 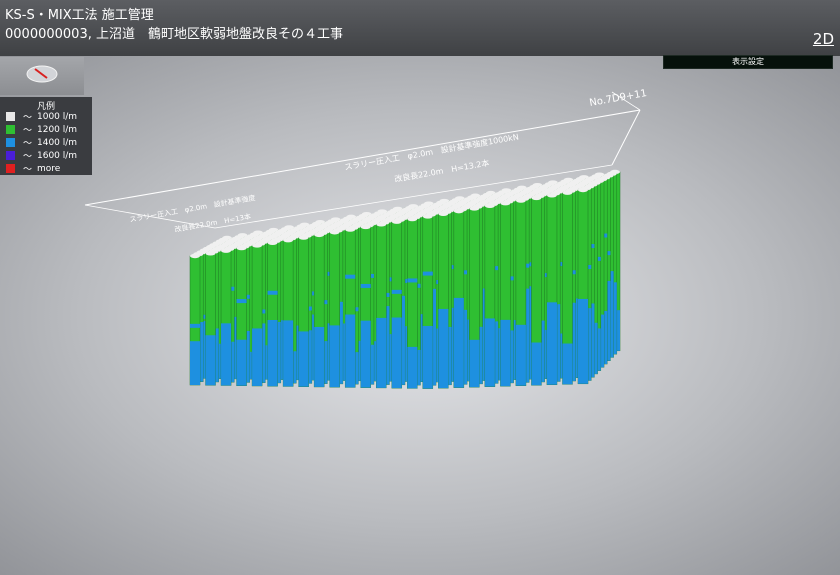 I want to click on spec-label-2: 改良長22.0m H=13.2本, so click(x=442, y=170).